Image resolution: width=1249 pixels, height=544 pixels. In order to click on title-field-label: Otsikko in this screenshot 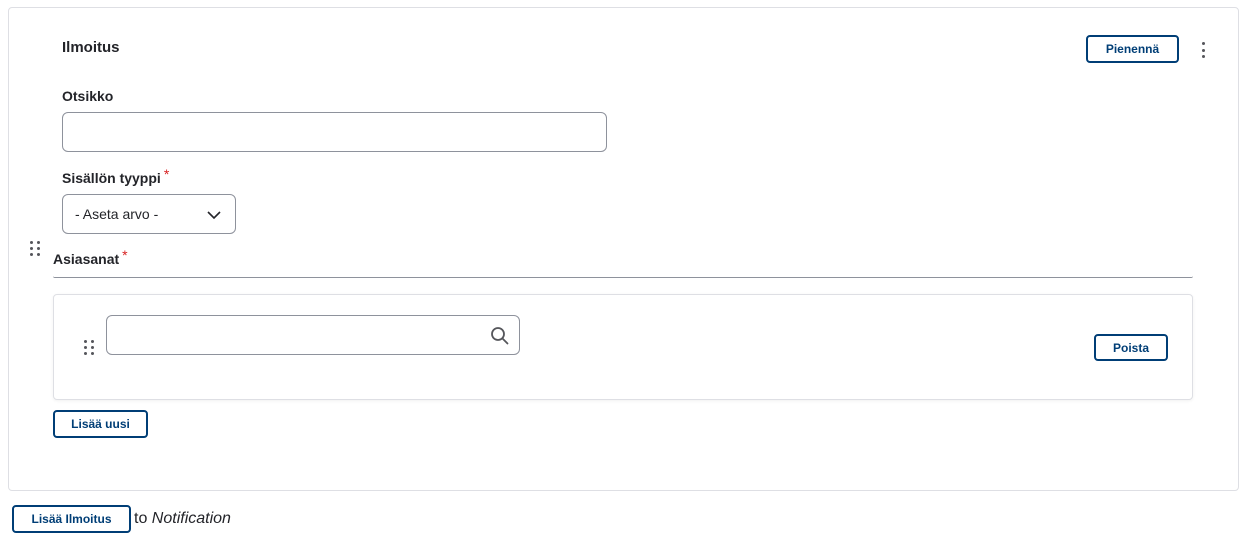, I will do `click(87, 96)`.